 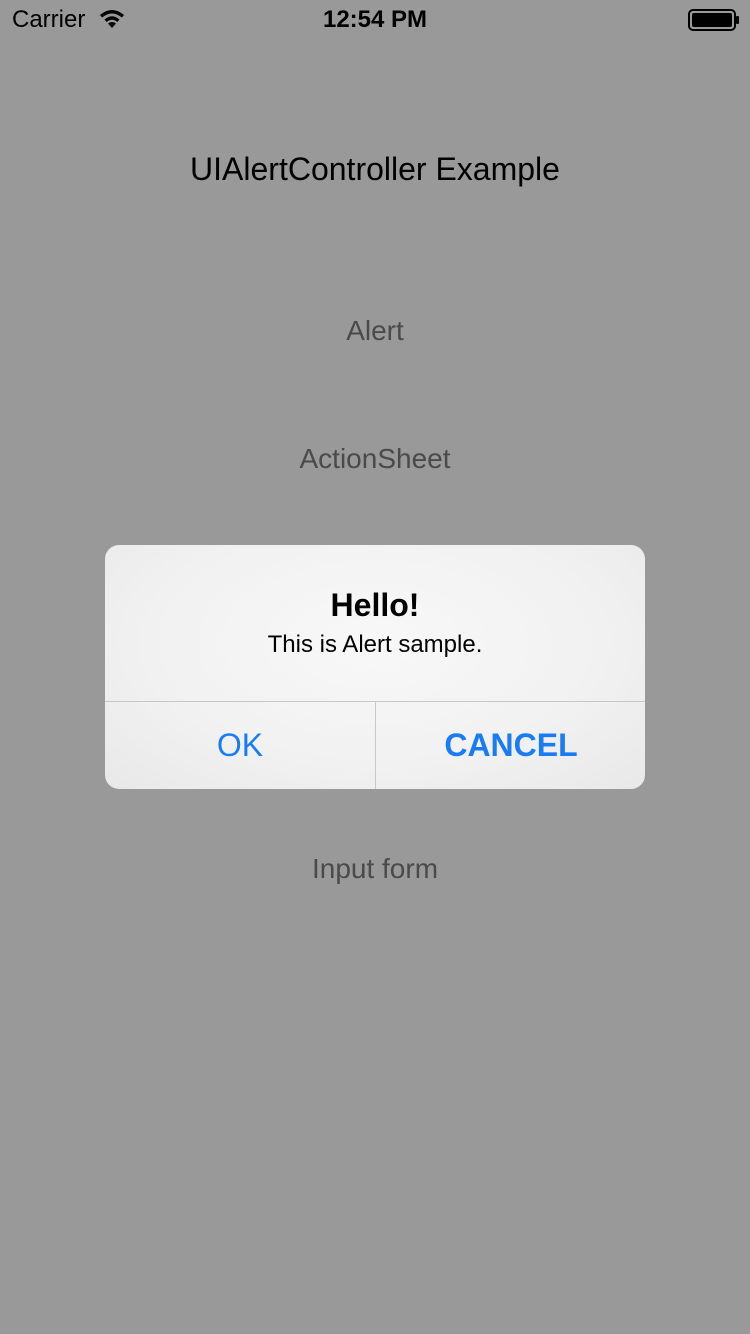 I want to click on page-title: UIAlertController Example, so click(x=375, y=169).